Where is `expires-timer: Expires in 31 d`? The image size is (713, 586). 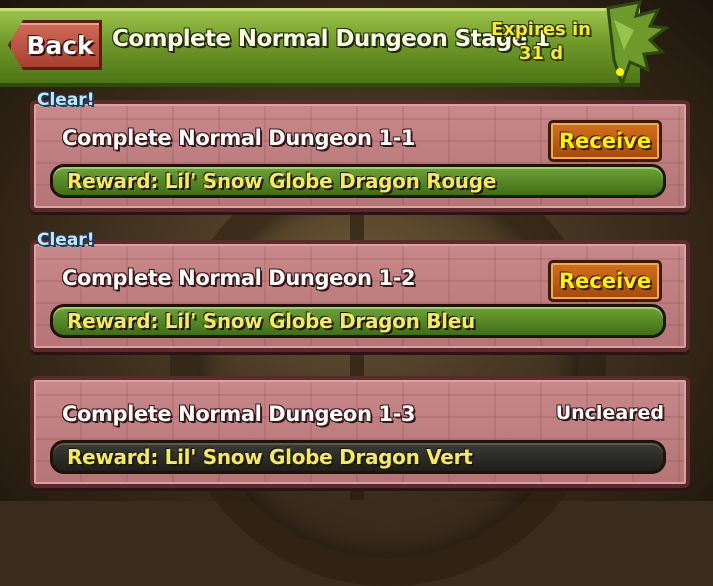 expires-timer: Expires in 31 d is located at coordinates (541, 48).